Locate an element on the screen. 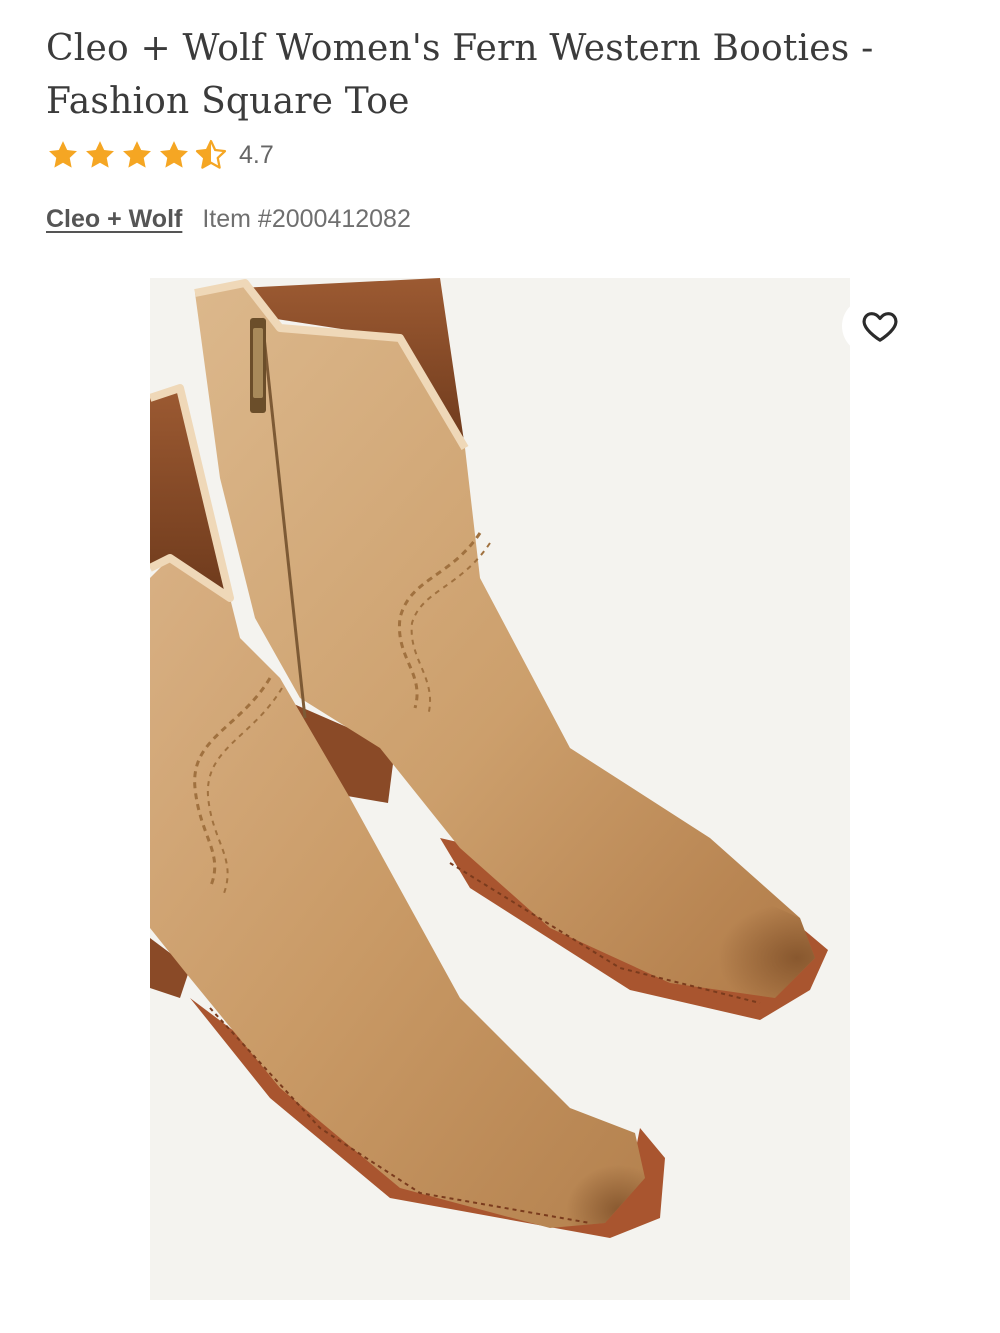 Image resolution: width=1000 pixels, height=1333 pixels. product-meta: Cleo + Wolf Item #2000412082 is located at coordinates (228, 219).